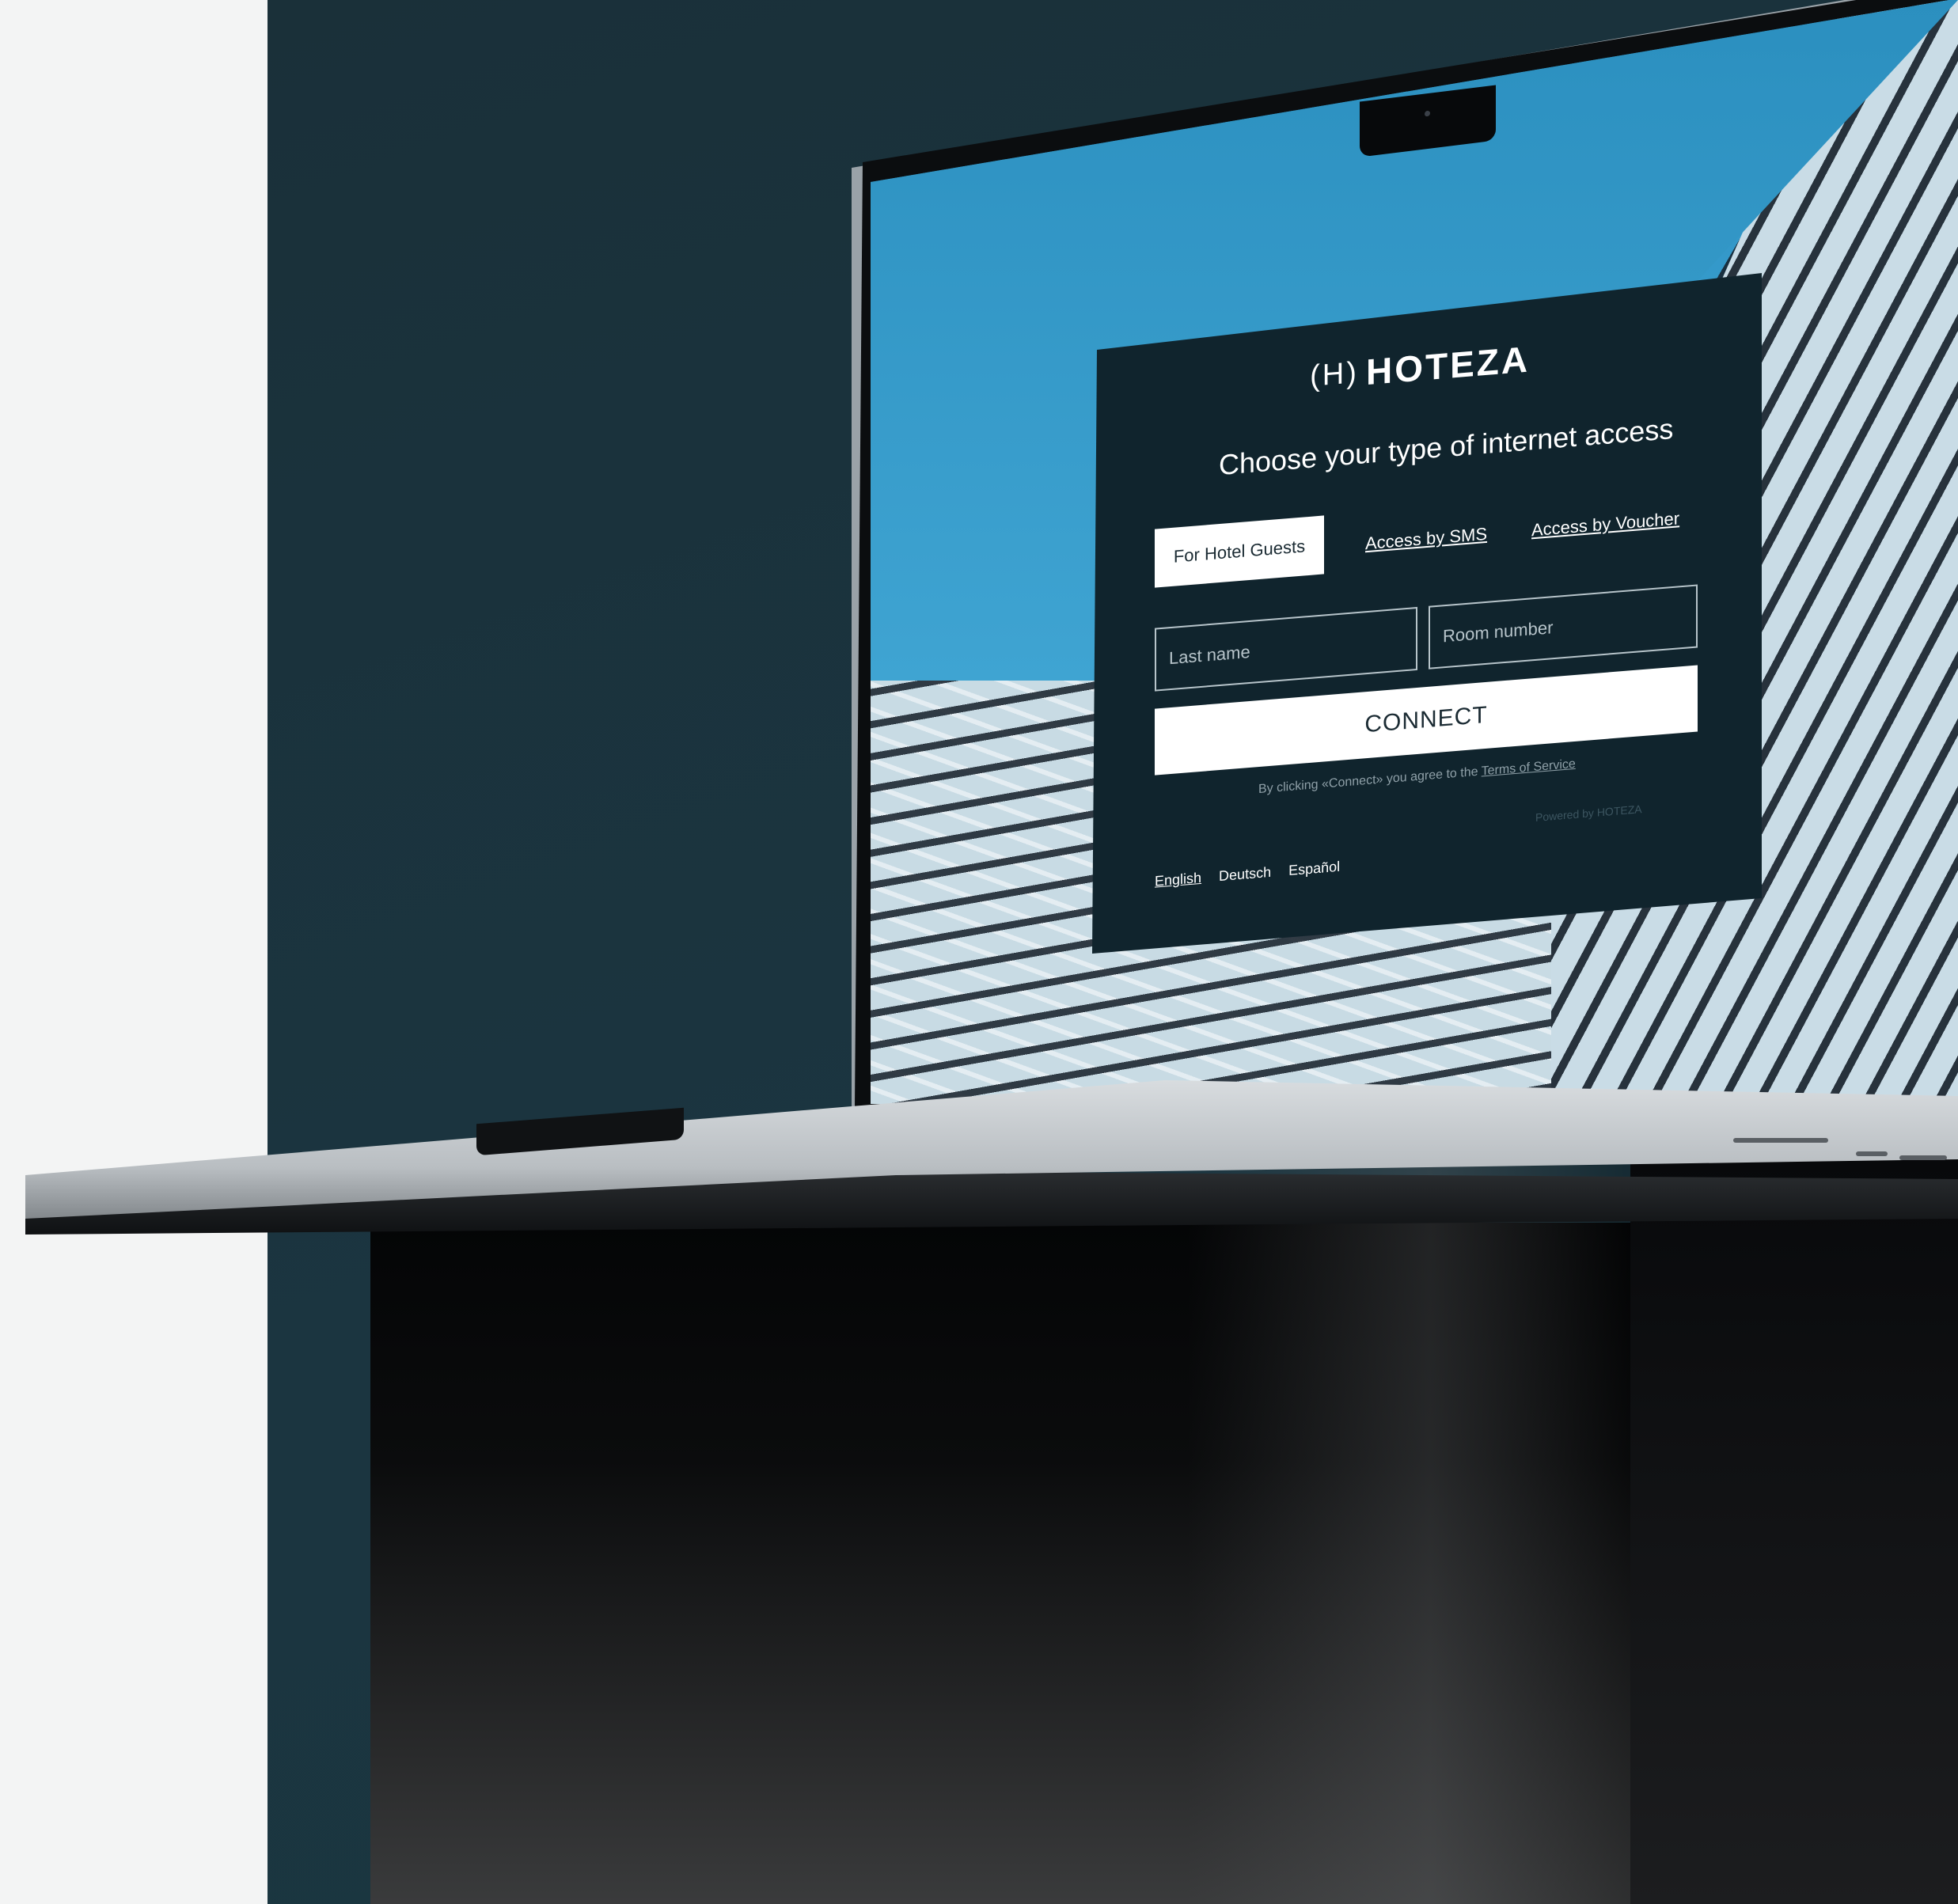 The height and width of the screenshot is (1904, 1958). I want to click on hoteza-logo-icon: (H), so click(1334, 374).